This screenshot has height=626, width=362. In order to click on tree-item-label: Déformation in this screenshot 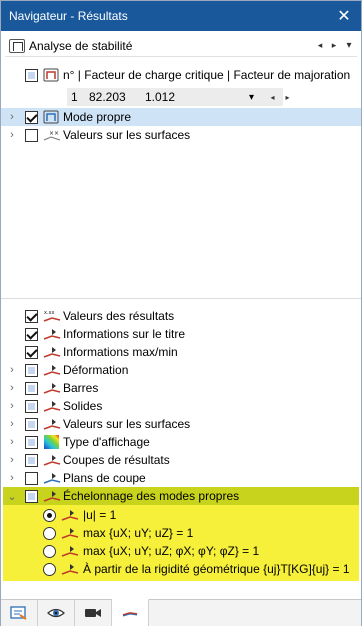, I will do `click(96, 370)`.